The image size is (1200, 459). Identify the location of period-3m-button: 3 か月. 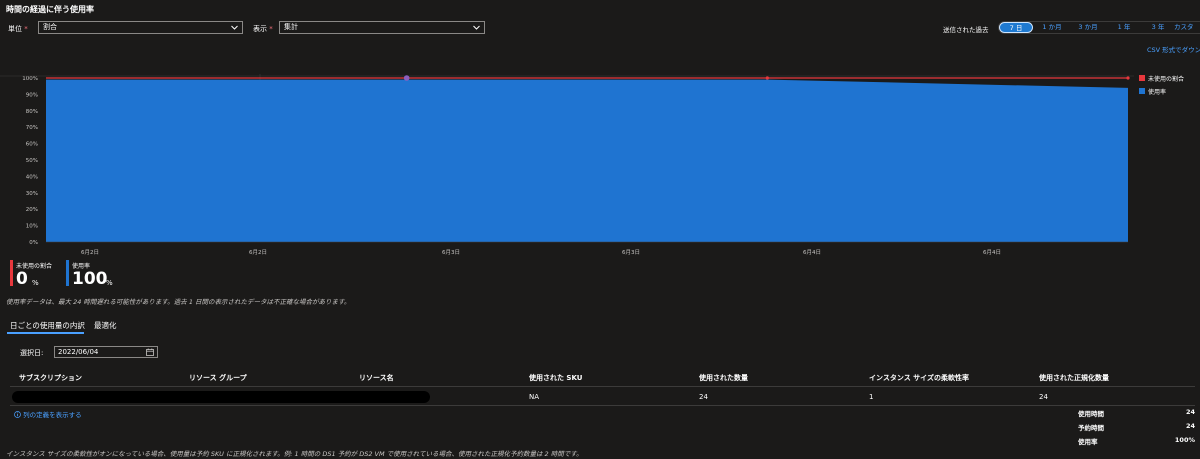
(1088, 27).